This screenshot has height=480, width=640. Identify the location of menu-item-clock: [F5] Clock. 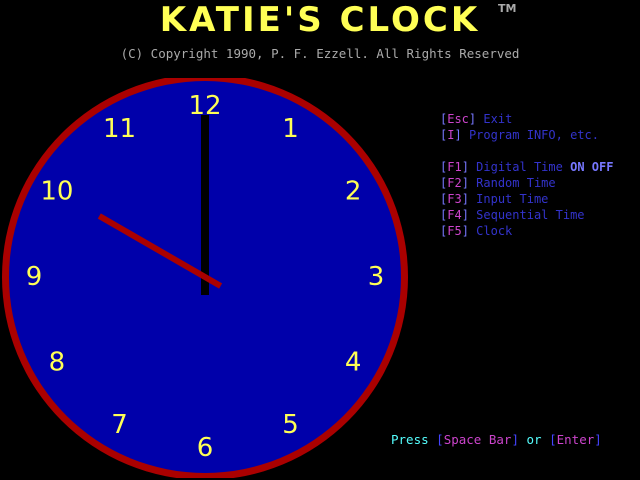
(526, 231).